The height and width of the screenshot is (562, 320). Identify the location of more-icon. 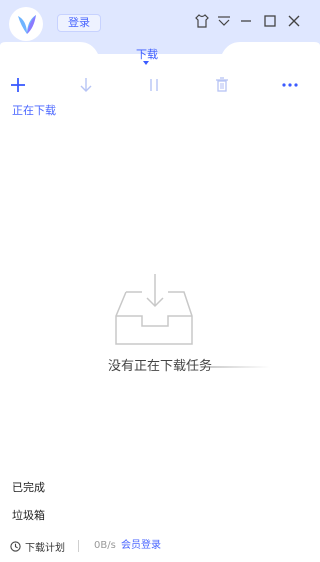
(290, 85).